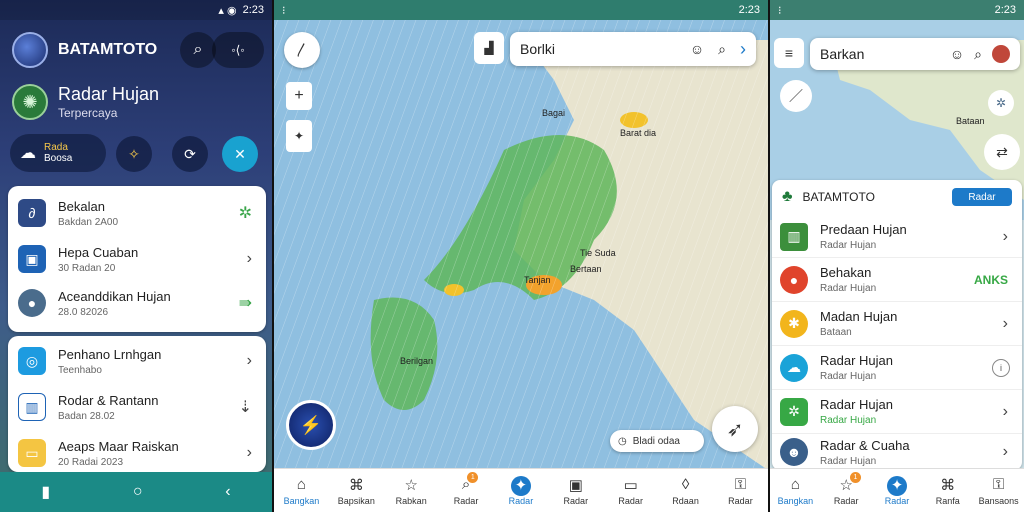 This screenshot has height=512, width=1024. Describe the element at coordinates (982, 197) in the screenshot. I see `card-action-button: Radar` at that location.